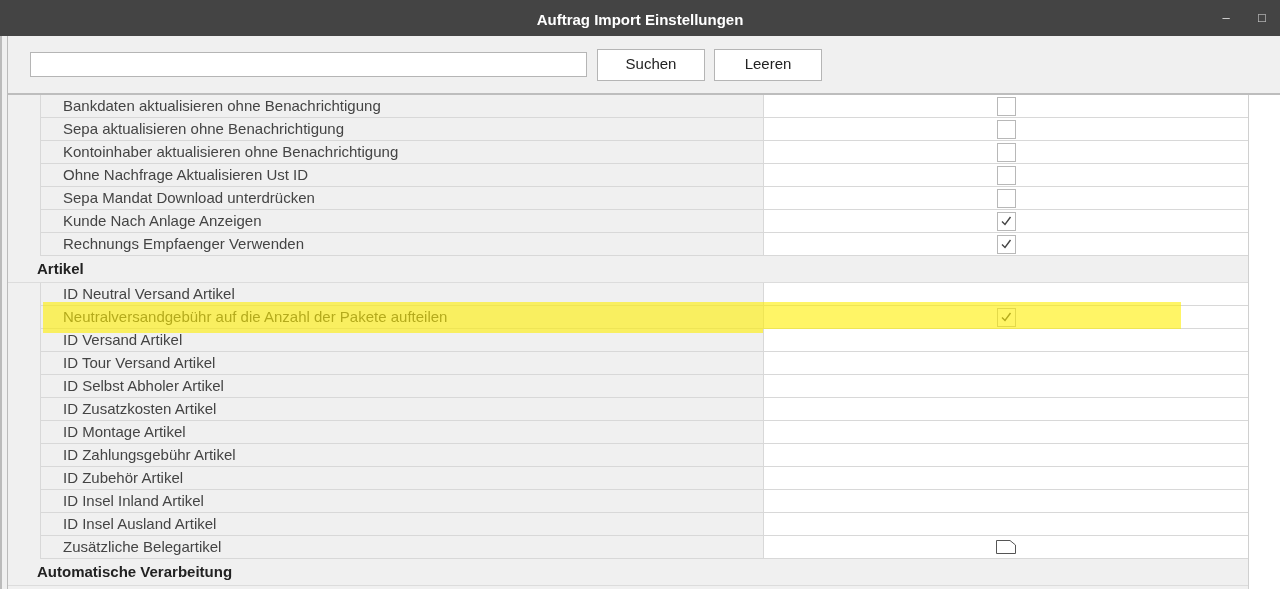 The image size is (1280, 589). What do you see at coordinates (308, 64) in the screenshot?
I see `search-field` at bounding box center [308, 64].